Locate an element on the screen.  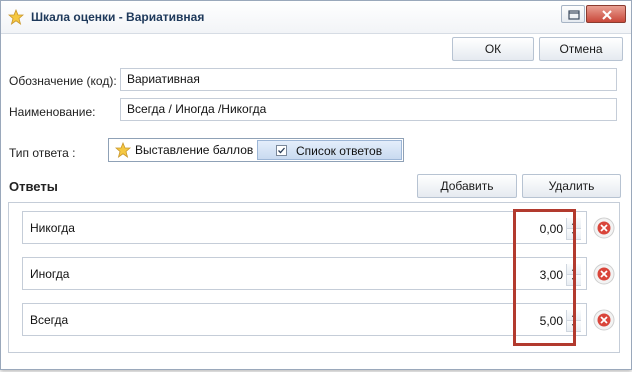
answer-type-option-list: Список ответов is located at coordinates (329, 150).